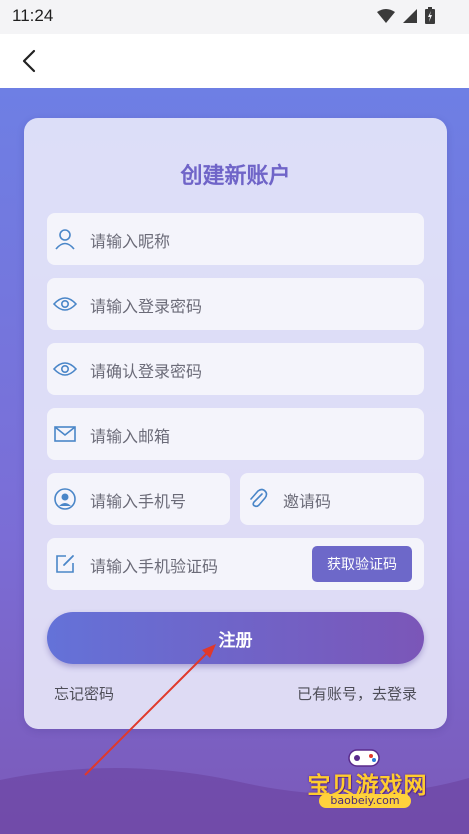 This screenshot has height=834, width=469. Describe the element at coordinates (150, 710) in the screenshot. I see `annotation-arrow` at that location.